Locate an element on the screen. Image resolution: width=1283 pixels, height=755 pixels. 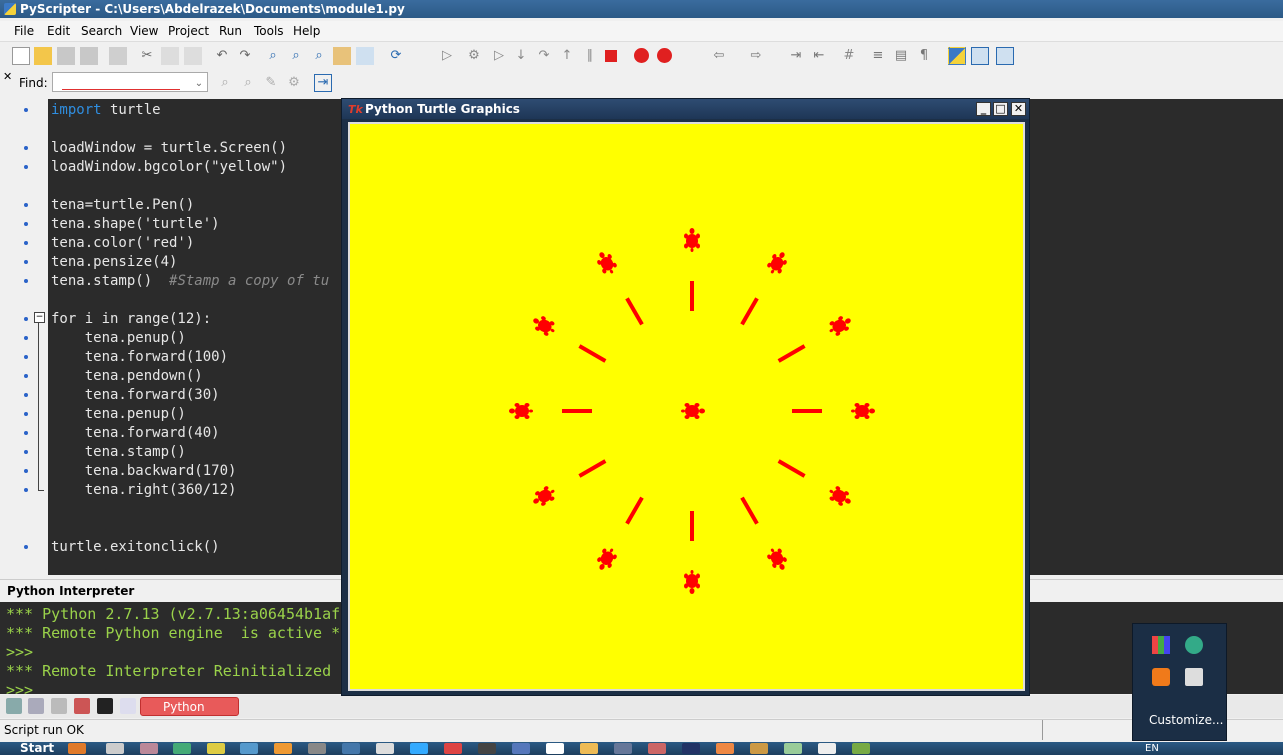
menu-search: Search is located at coordinates (101, 31).